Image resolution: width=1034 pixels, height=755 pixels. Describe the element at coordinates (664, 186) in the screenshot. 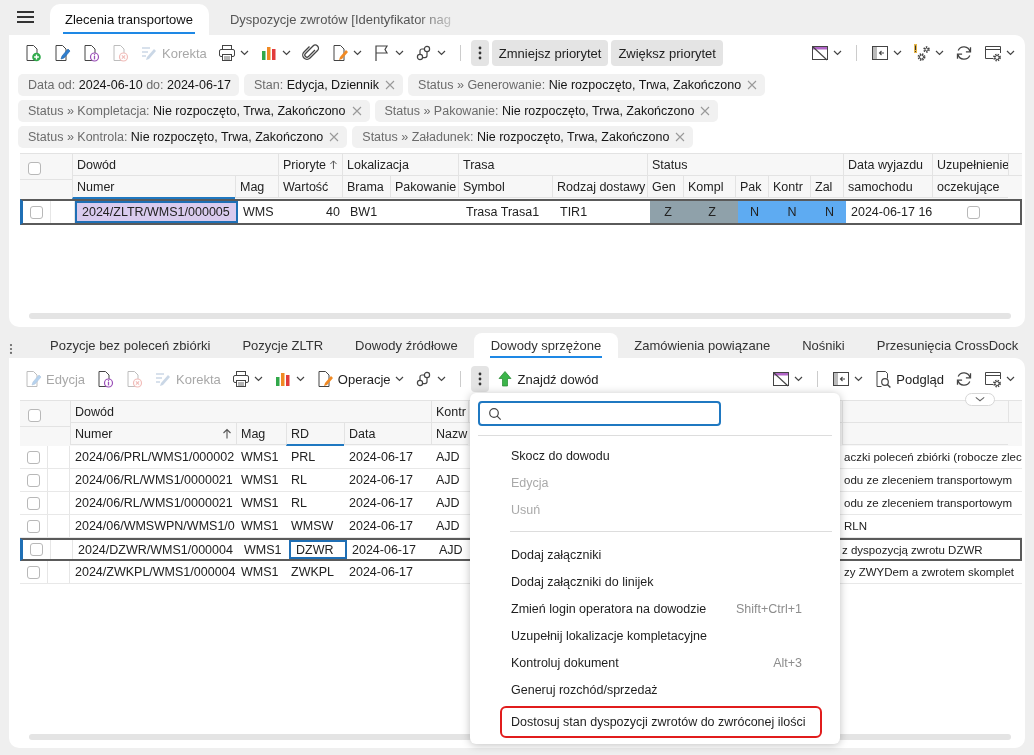

I see `column-header: Gen` at that location.